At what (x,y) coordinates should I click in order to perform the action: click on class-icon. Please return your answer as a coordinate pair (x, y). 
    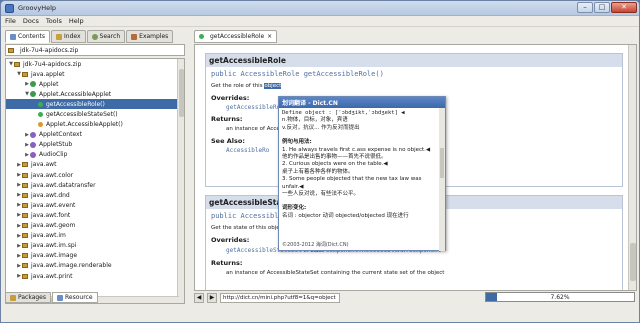
    Looking at the image, I should click on (33, 84).